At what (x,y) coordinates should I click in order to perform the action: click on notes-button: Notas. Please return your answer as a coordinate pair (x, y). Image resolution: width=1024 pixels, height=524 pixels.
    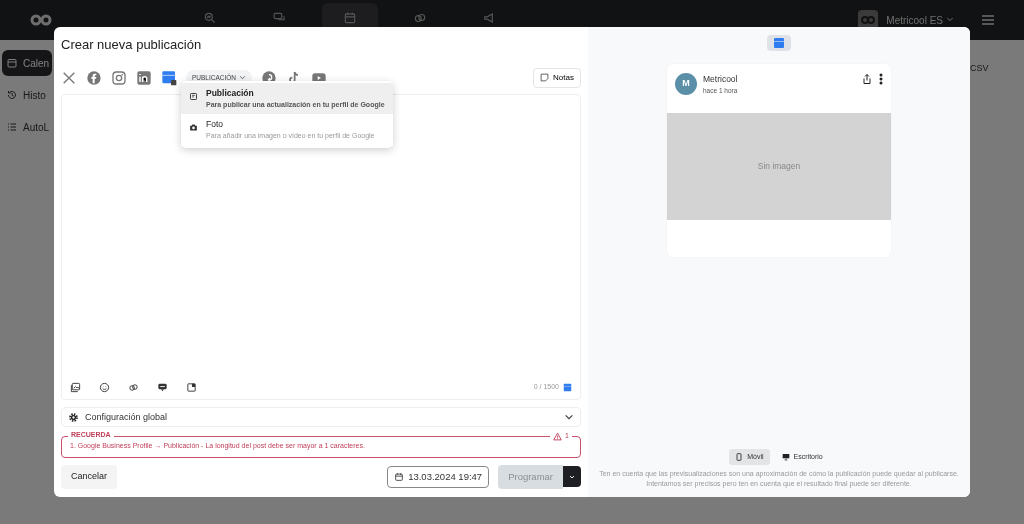
    Looking at the image, I should click on (557, 77).